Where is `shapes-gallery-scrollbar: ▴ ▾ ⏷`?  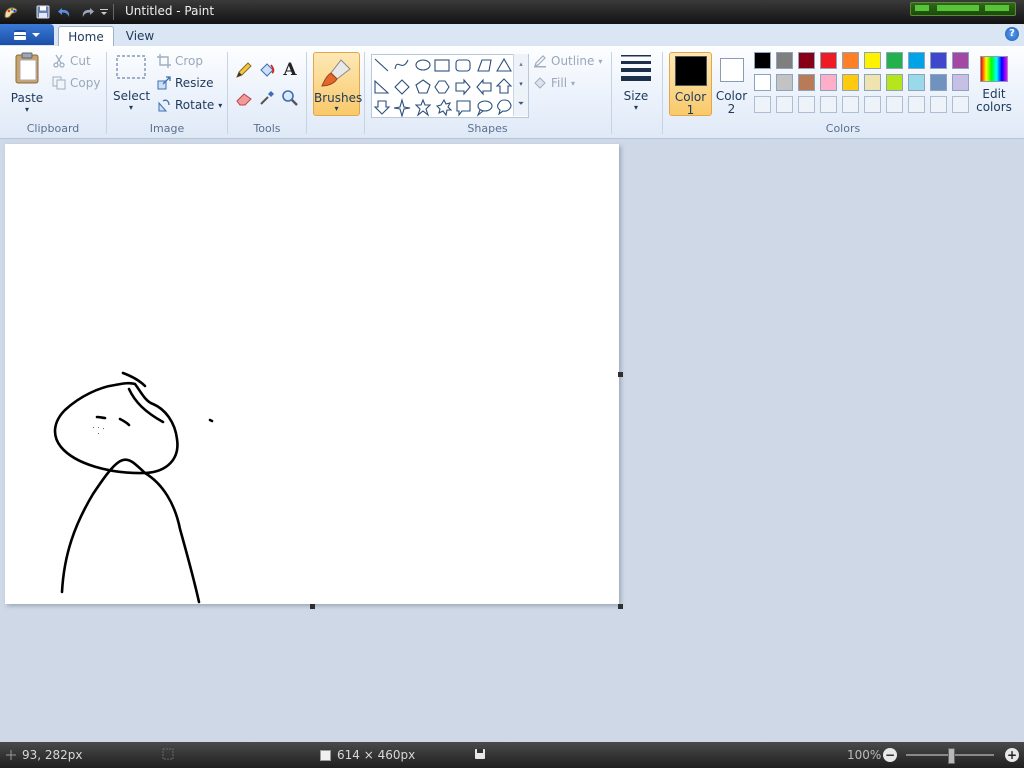 shapes-gallery-scrollbar: ▴ ▾ ⏷ is located at coordinates (520, 85).